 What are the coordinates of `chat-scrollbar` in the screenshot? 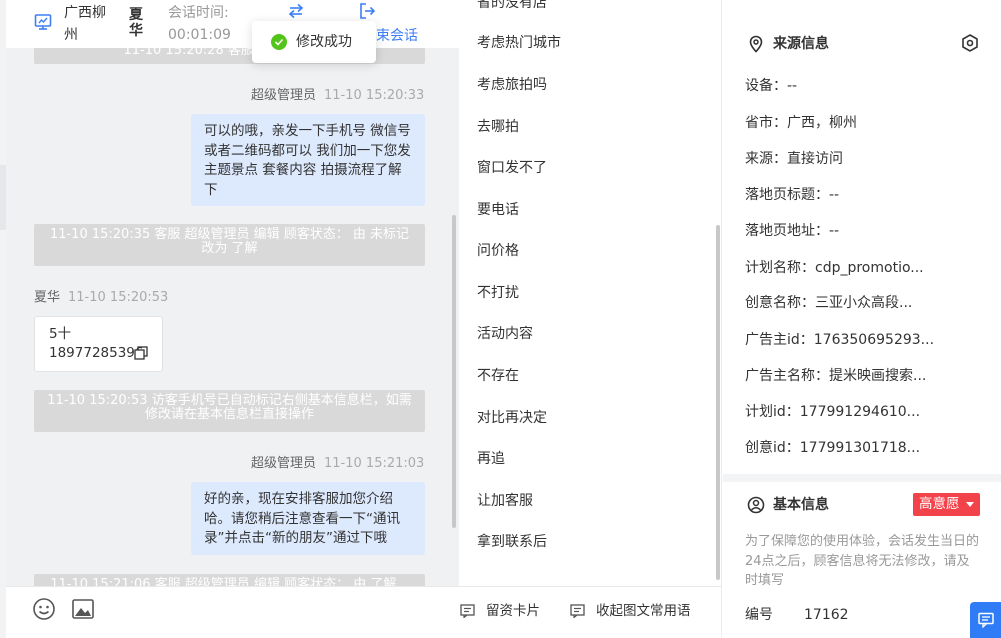 It's located at (454, 371).